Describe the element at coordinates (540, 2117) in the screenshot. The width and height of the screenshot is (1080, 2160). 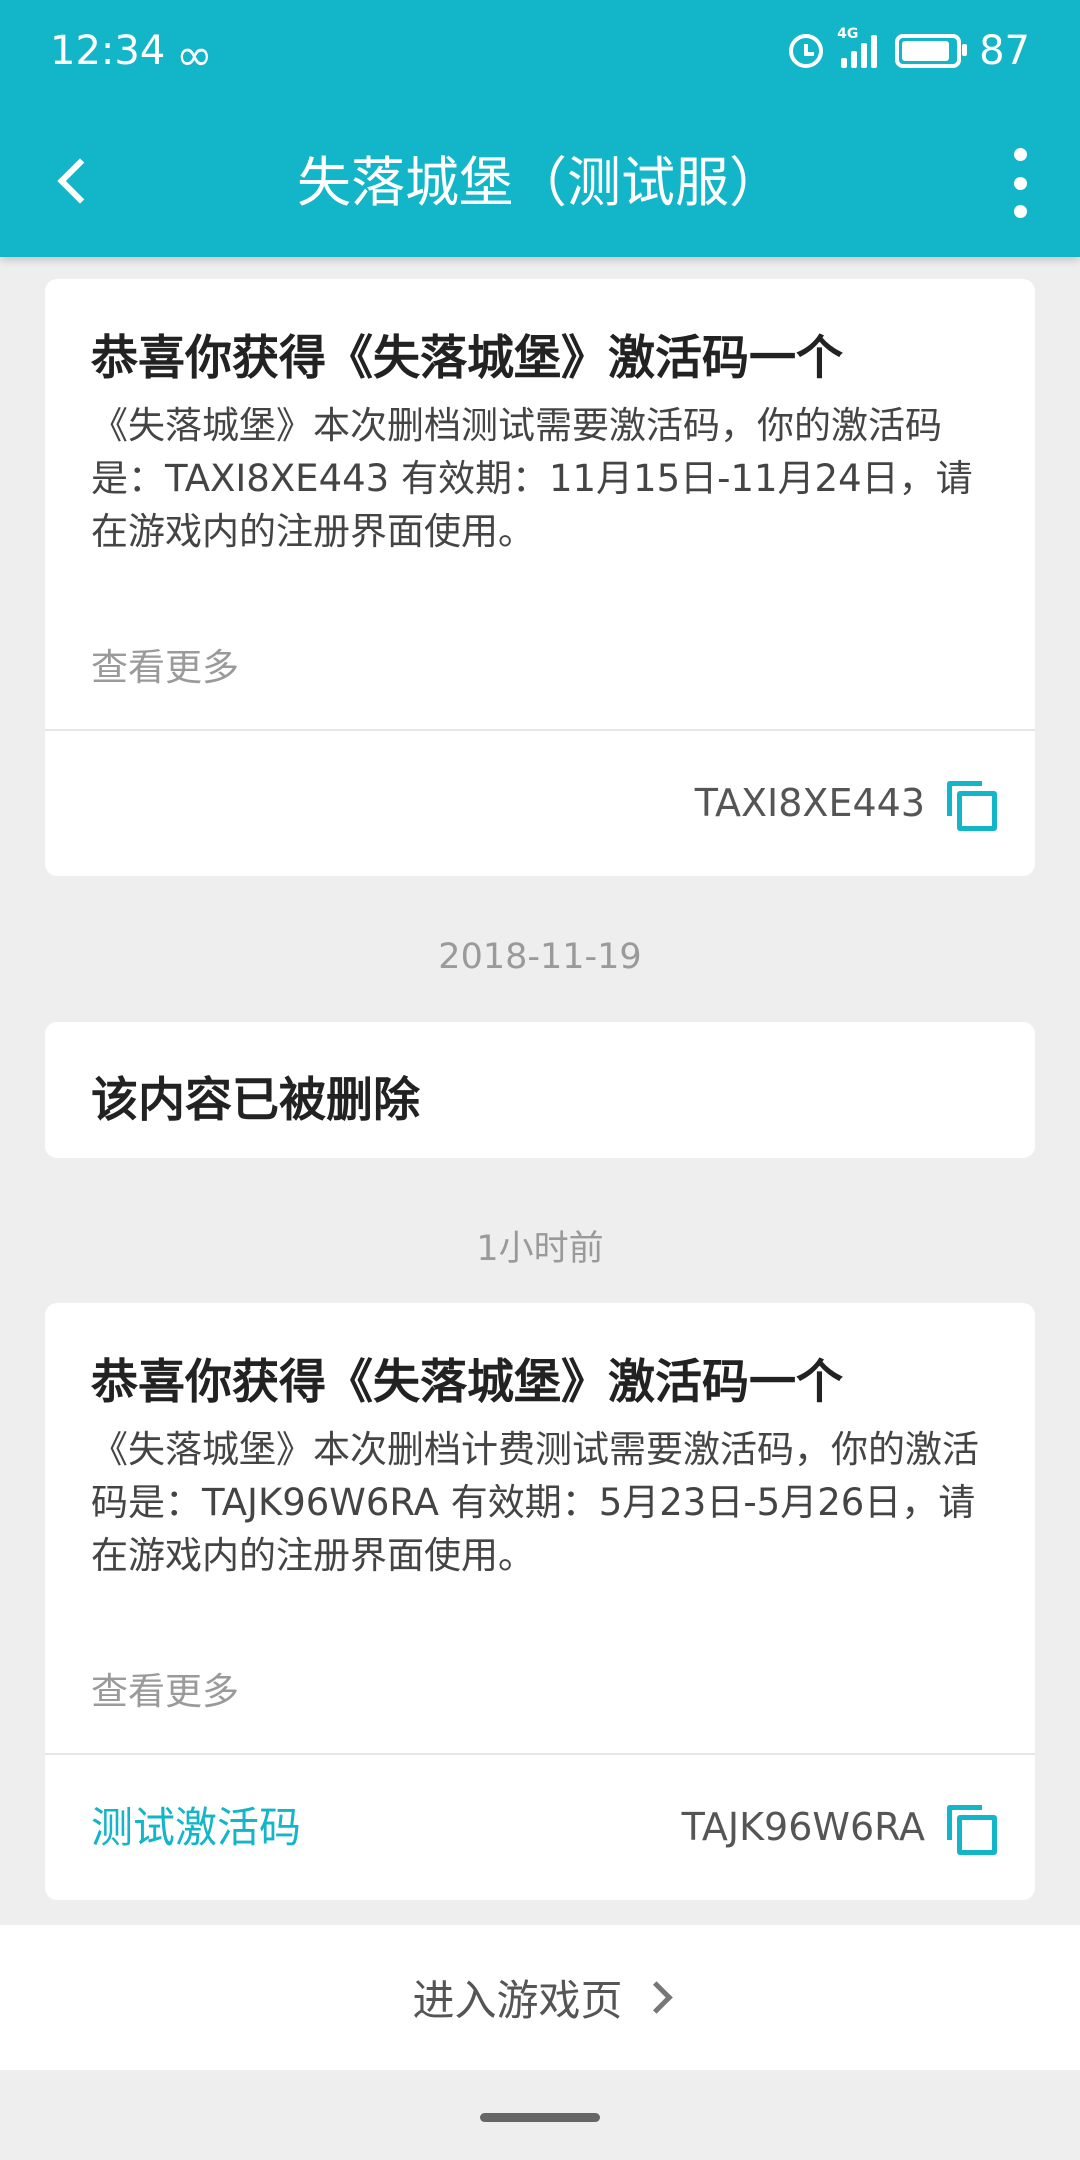
I see `home-gesture-bar` at that location.